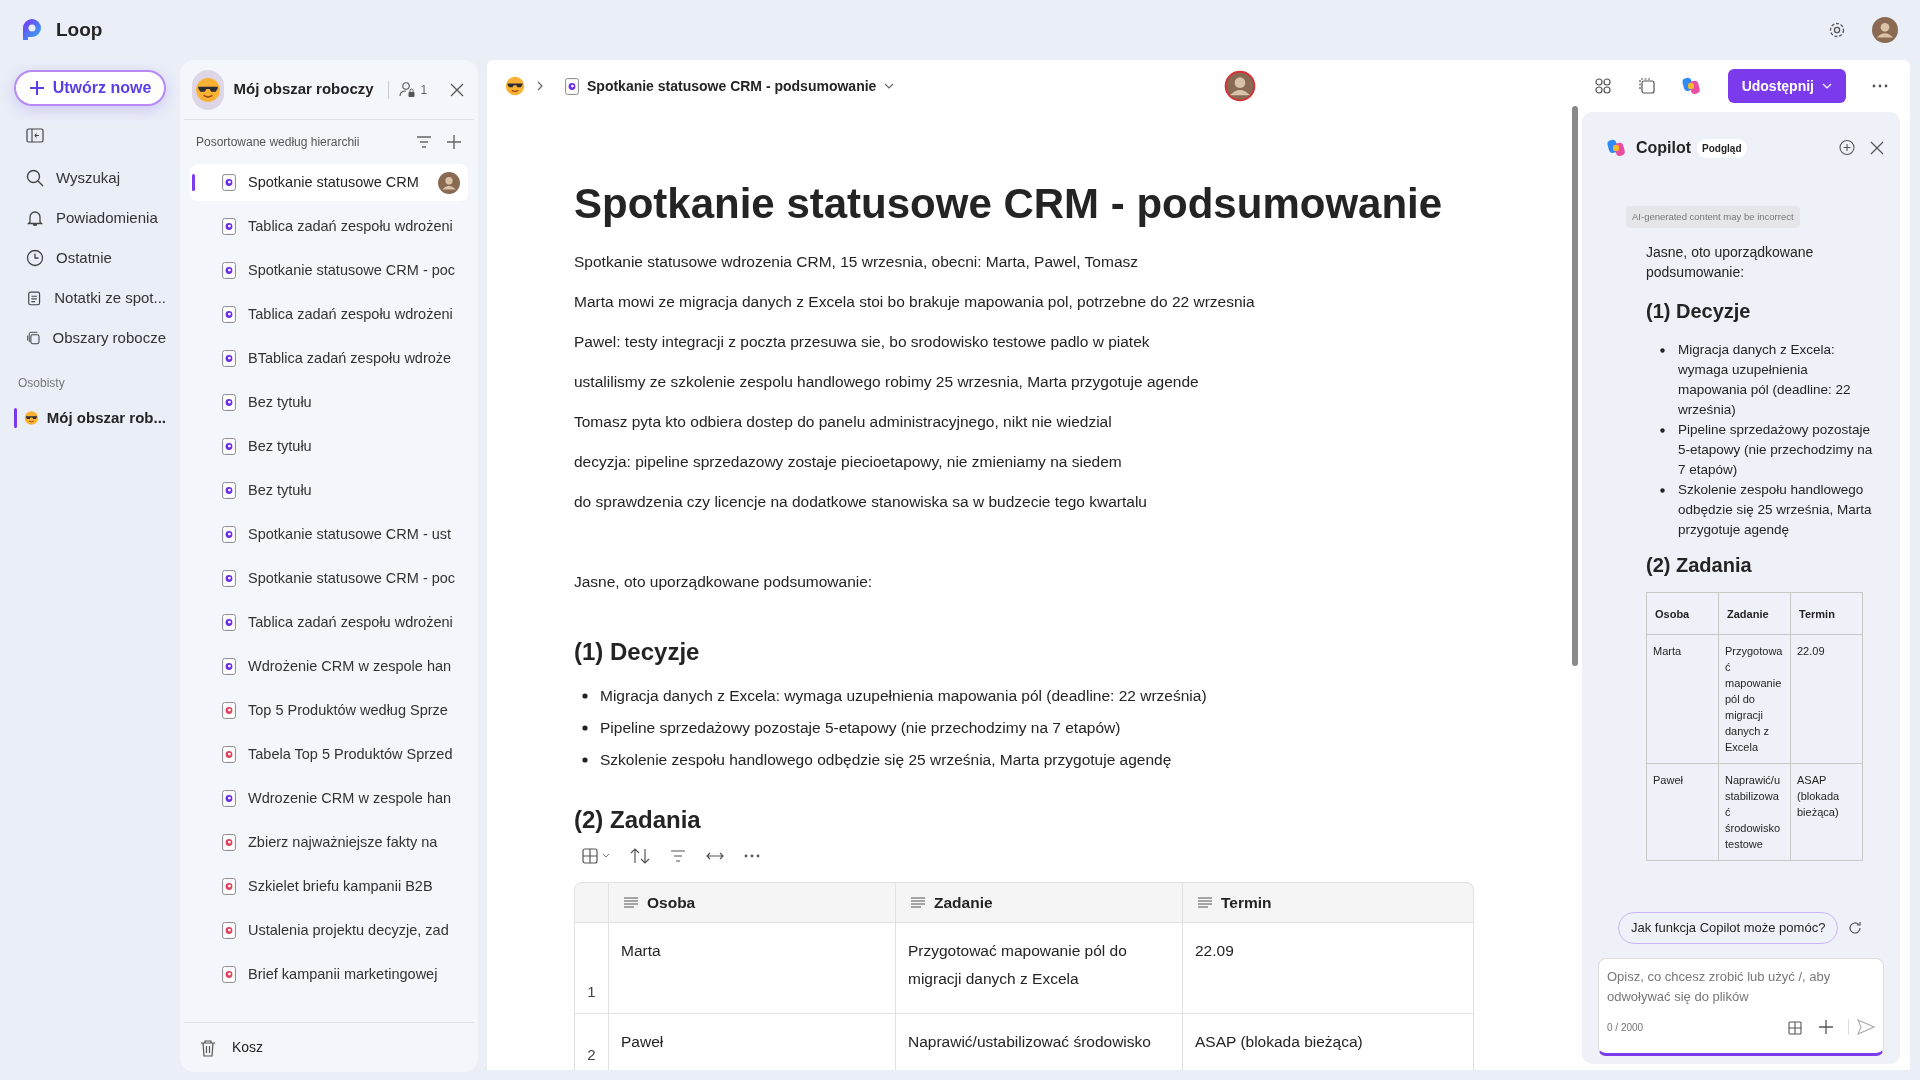 This screenshot has width=1920, height=1080. I want to click on chat-input-field: Opisz, co chcesz zrobić lub użyć /, aby odwoływać się do plików, so click(1741, 991).